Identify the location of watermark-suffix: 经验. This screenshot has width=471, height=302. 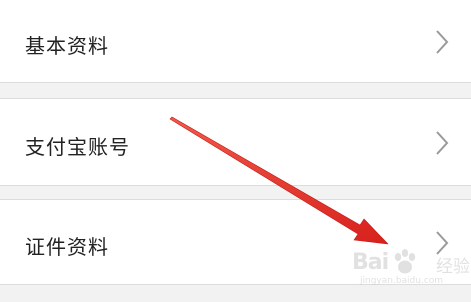
(453, 267).